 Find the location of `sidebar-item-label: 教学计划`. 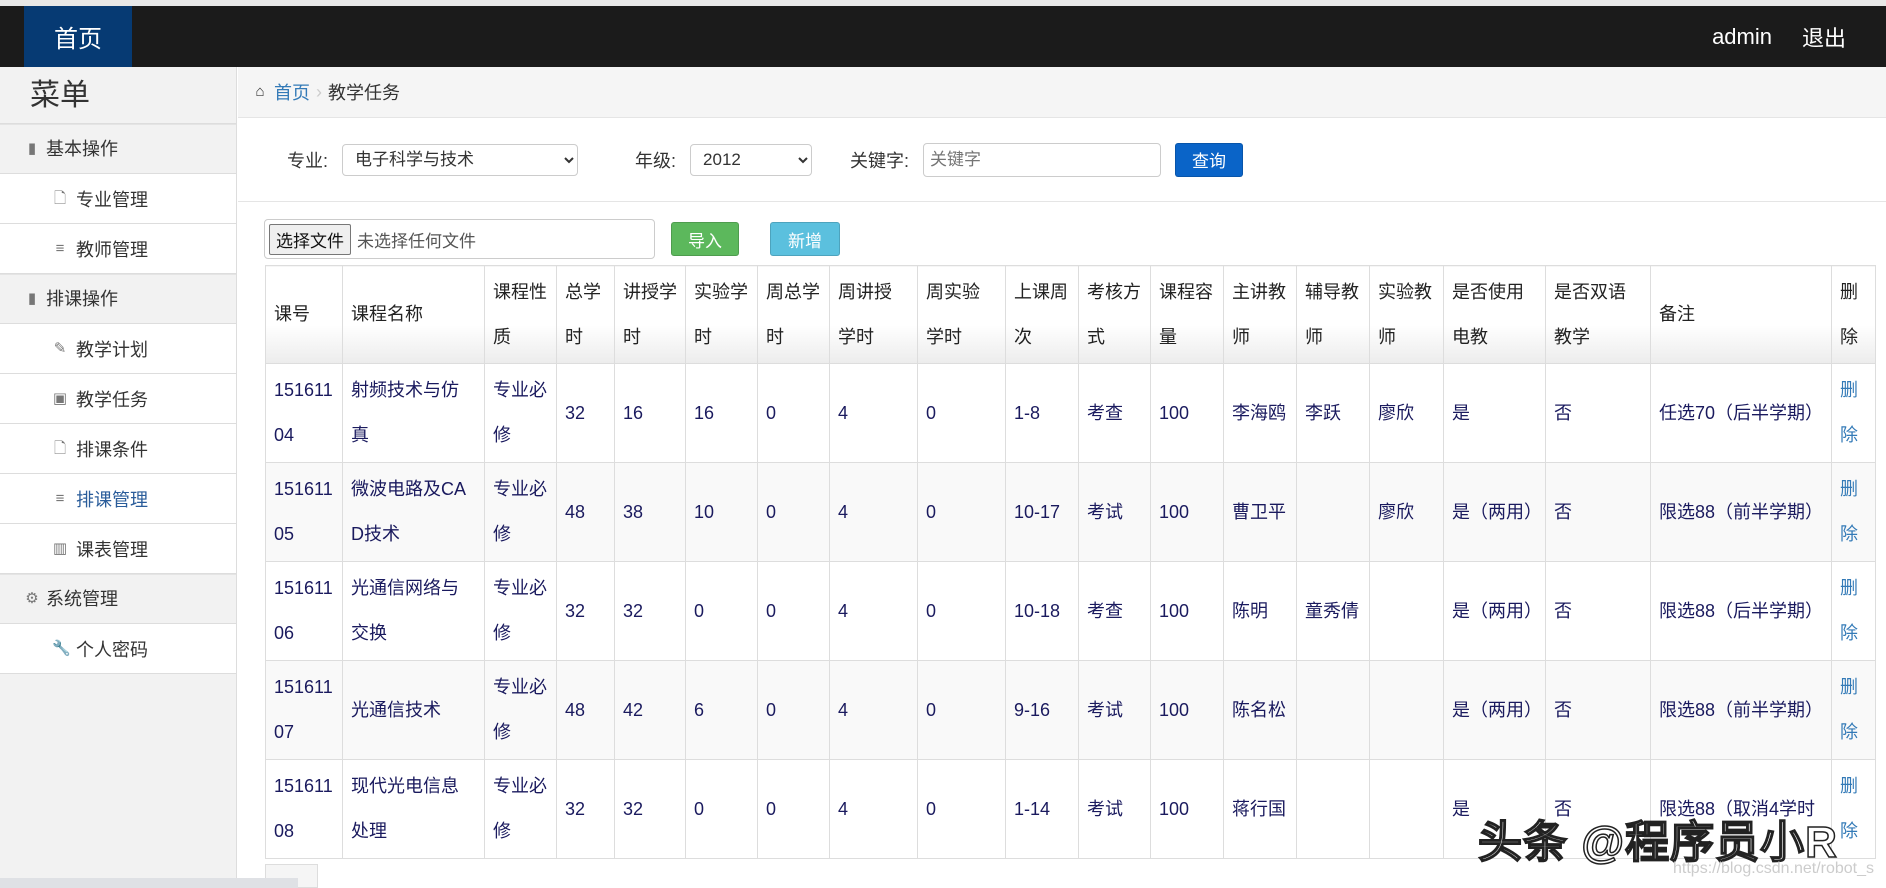

sidebar-item-label: 教学计划 is located at coordinates (112, 349).